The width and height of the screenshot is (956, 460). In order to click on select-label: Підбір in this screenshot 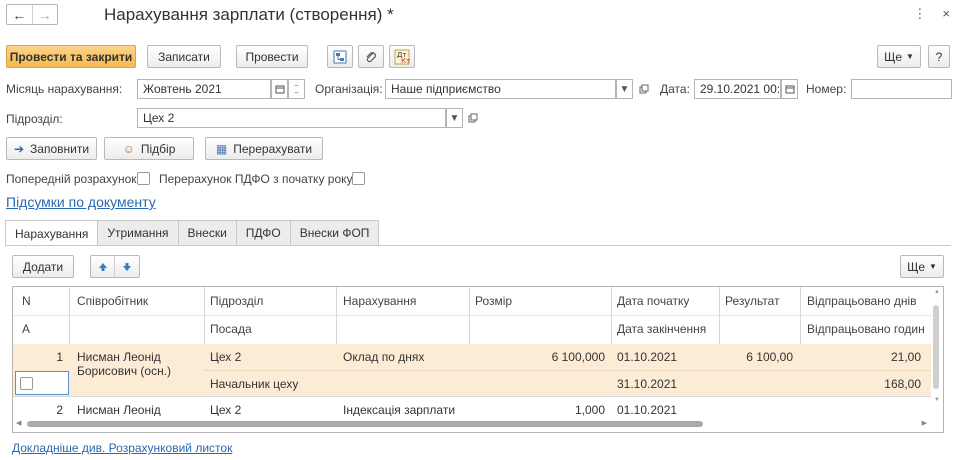, I will do `click(158, 148)`.